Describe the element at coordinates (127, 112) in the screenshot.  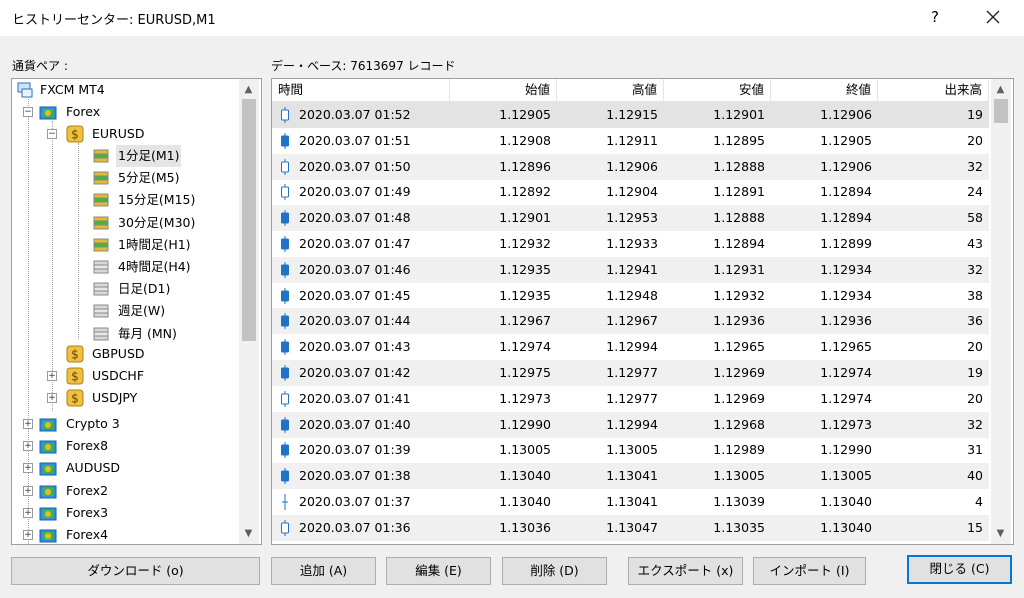
I see `tree-item-forex: − Forex` at that location.